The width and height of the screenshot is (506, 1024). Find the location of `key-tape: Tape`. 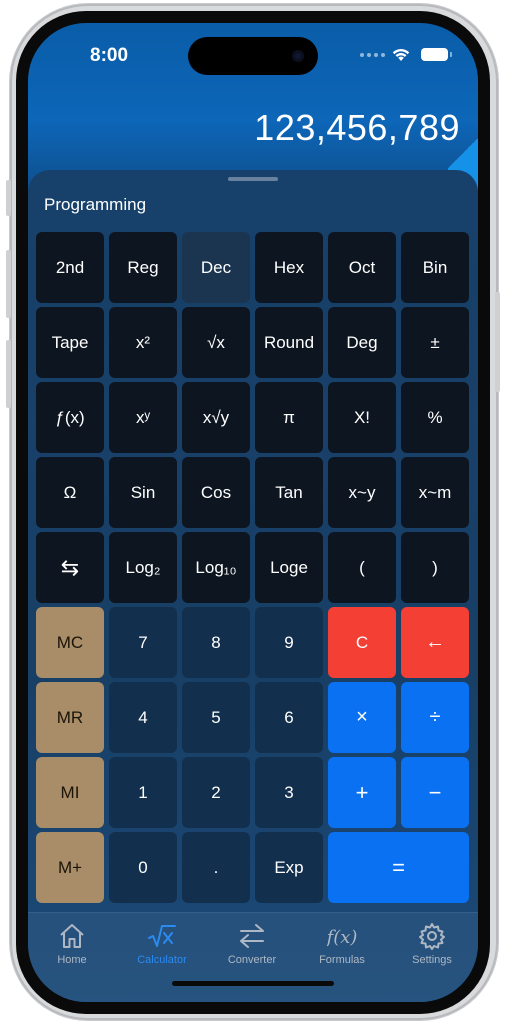

key-tape: Tape is located at coordinates (70, 342).